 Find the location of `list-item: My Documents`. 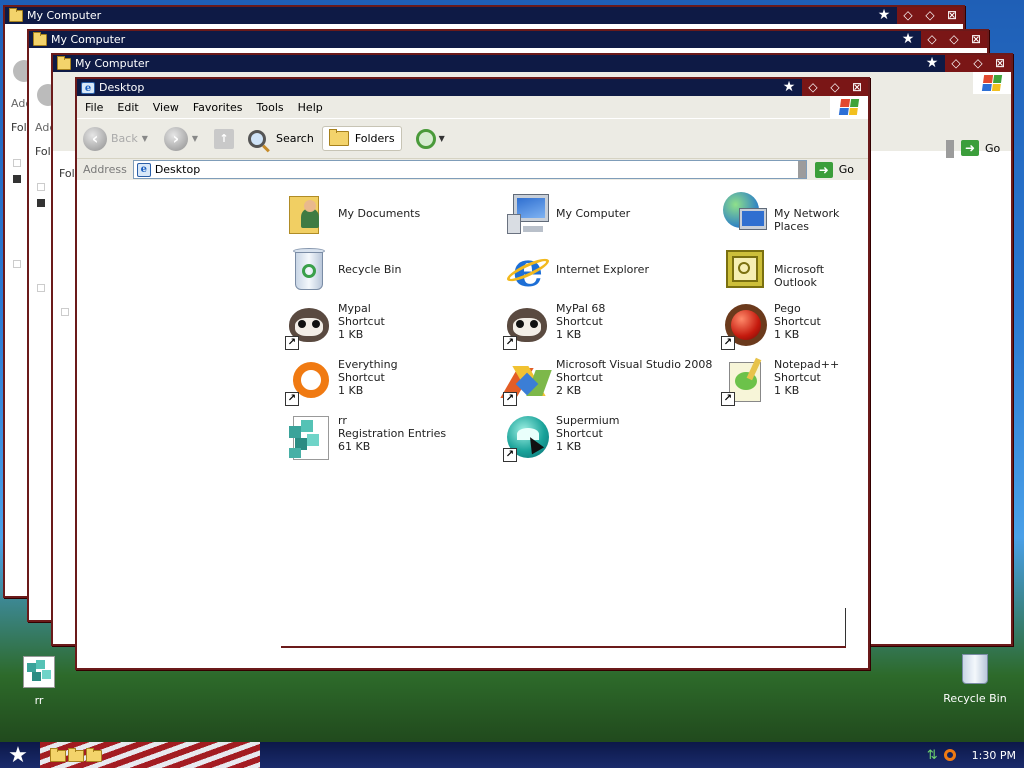

list-item: My Documents is located at coordinates (352, 216).